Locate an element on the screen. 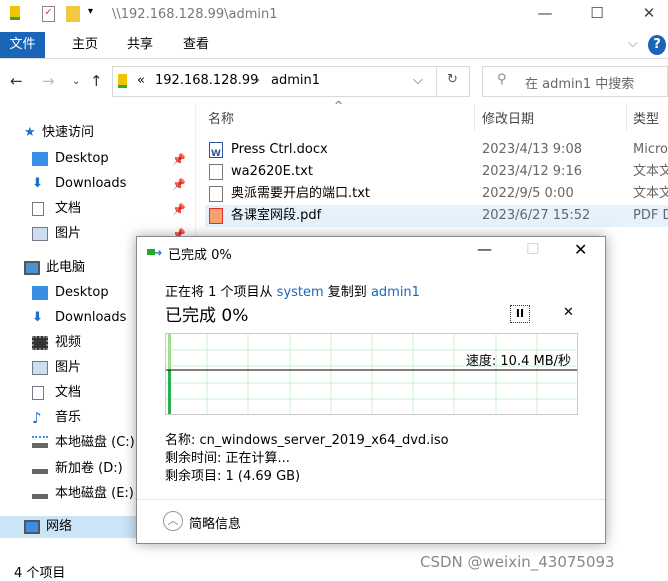 This screenshot has width=668, height=581. file-name: Press Ctrl.docx is located at coordinates (279, 149).